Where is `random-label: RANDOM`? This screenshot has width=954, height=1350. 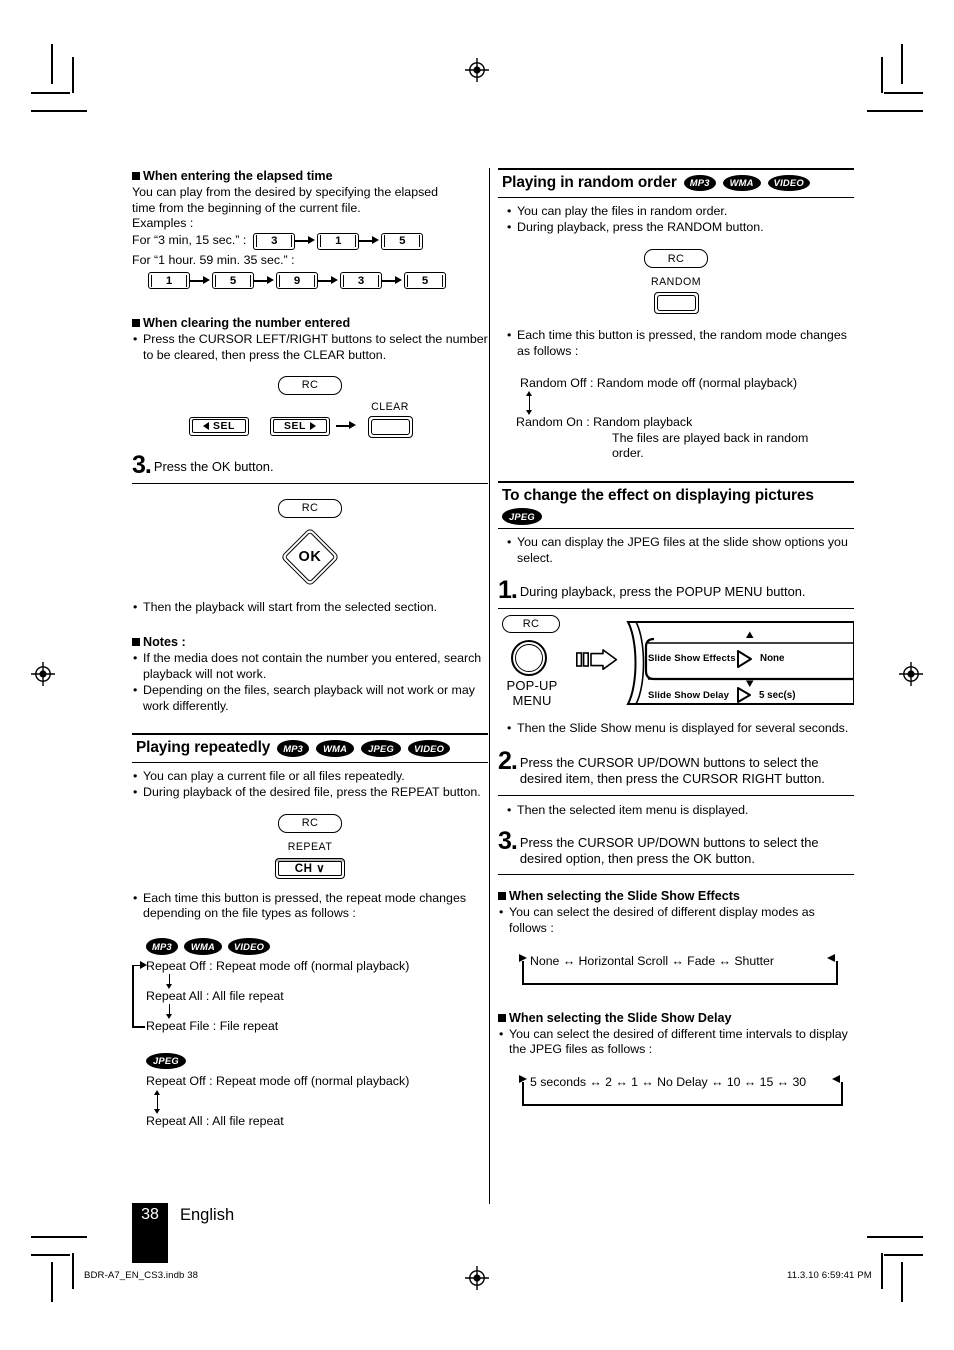
random-label: RANDOM is located at coordinates (676, 282).